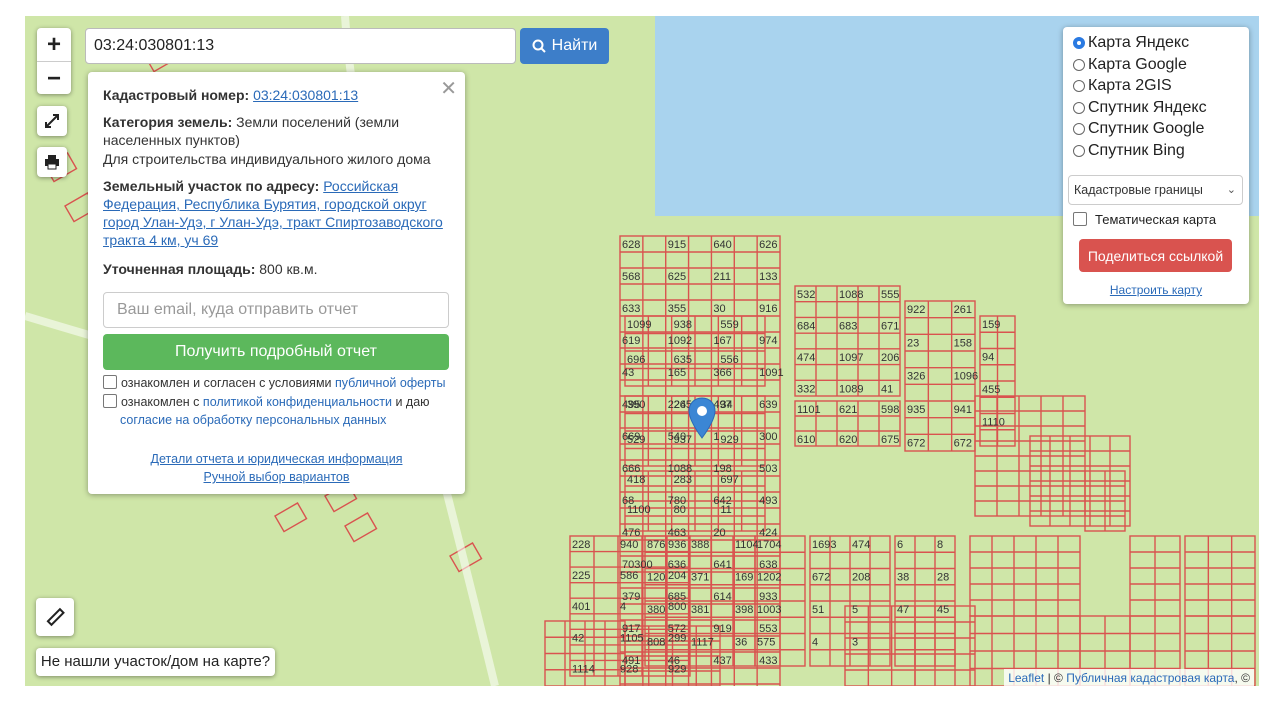 The height and width of the screenshot is (704, 1280). I want to click on privacy-link: политикой конфиденциальности, so click(297, 402).